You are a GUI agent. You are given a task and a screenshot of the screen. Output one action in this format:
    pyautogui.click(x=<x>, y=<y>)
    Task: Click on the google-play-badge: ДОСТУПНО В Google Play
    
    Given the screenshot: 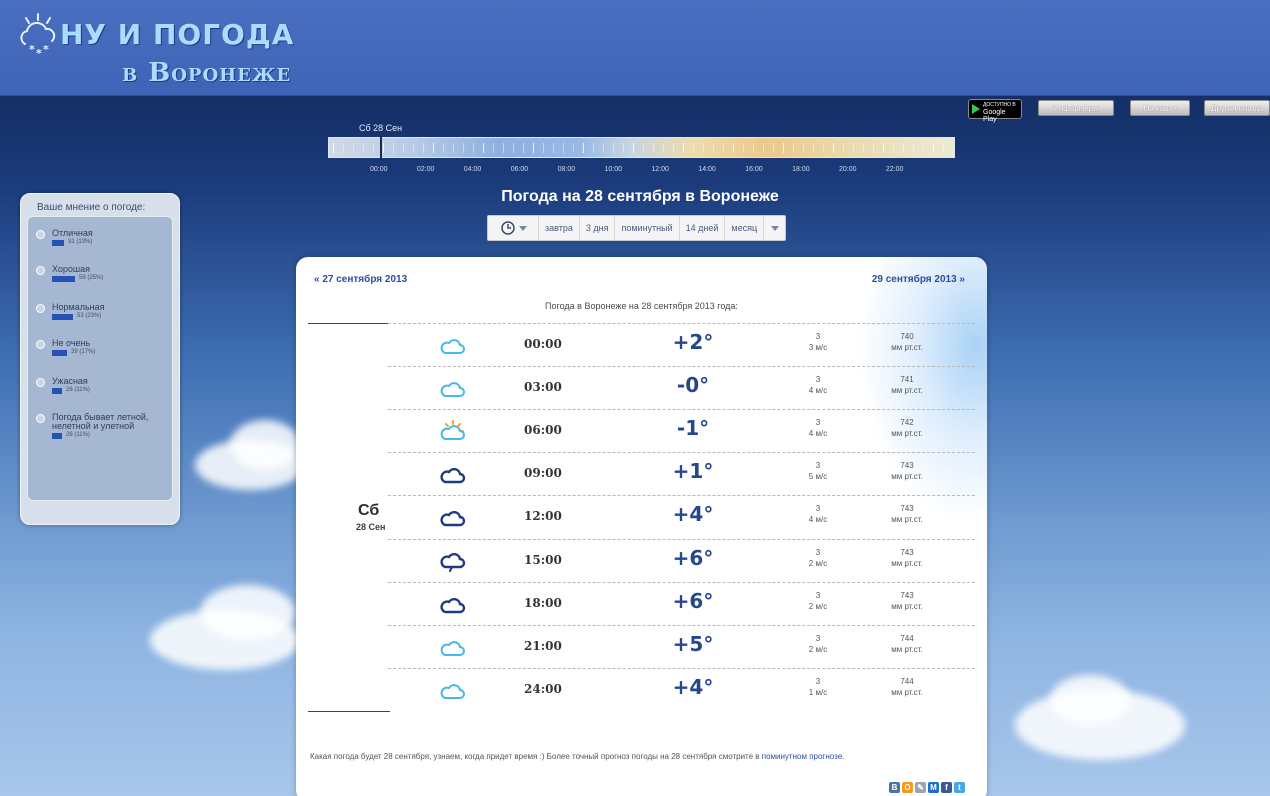 What is the action you would take?
    pyautogui.click(x=995, y=111)
    